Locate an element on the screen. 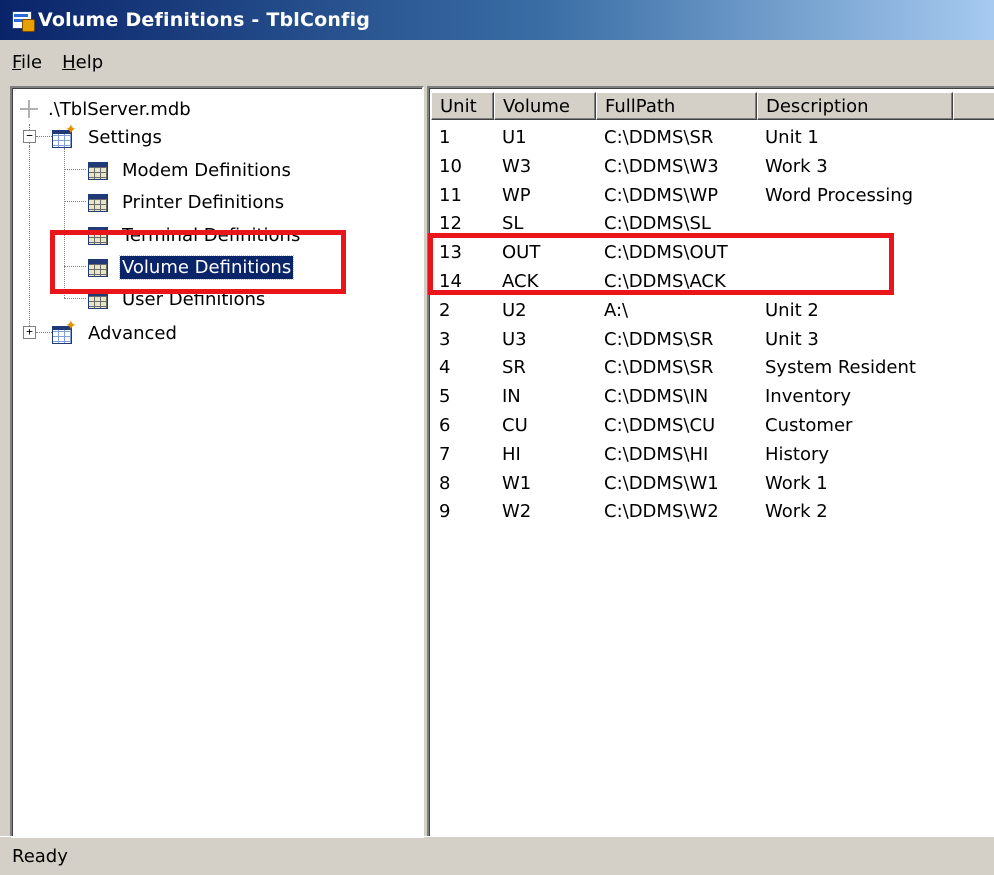 Image resolution: width=994 pixels, height=875 pixels. list-header: Unit Volume FullPath Description is located at coordinates (712, 107).